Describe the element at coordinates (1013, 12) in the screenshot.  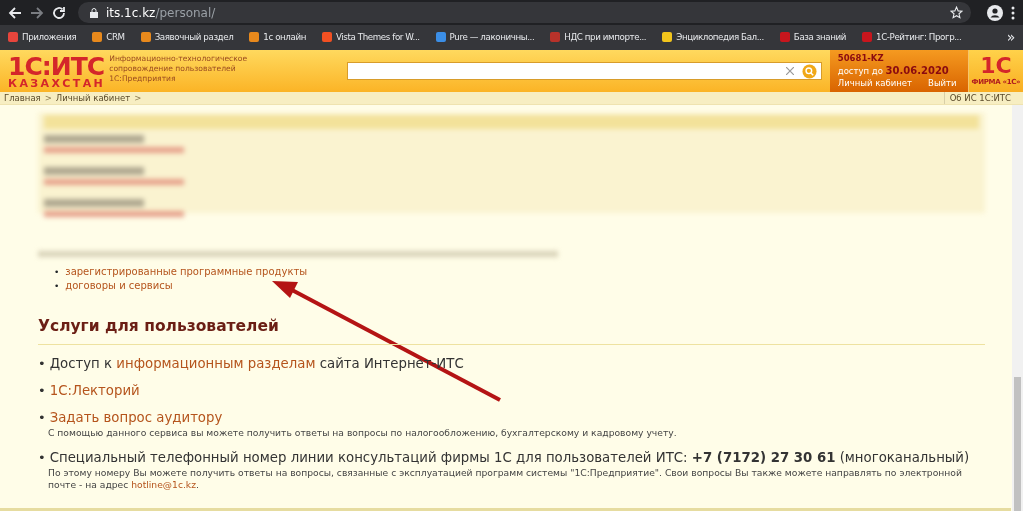
I see `menu-icon` at that location.